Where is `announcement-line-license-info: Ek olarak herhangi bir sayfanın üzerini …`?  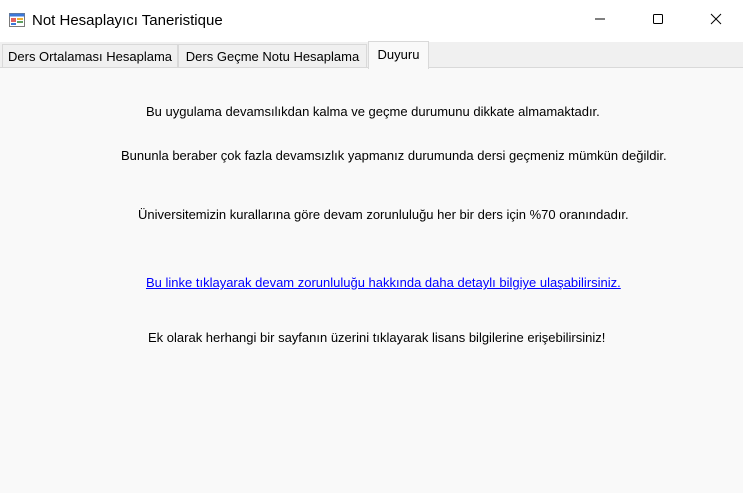 announcement-line-license-info: Ek olarak herhangi bir sayfanın üzerini … is located at coordinates (377, 337).